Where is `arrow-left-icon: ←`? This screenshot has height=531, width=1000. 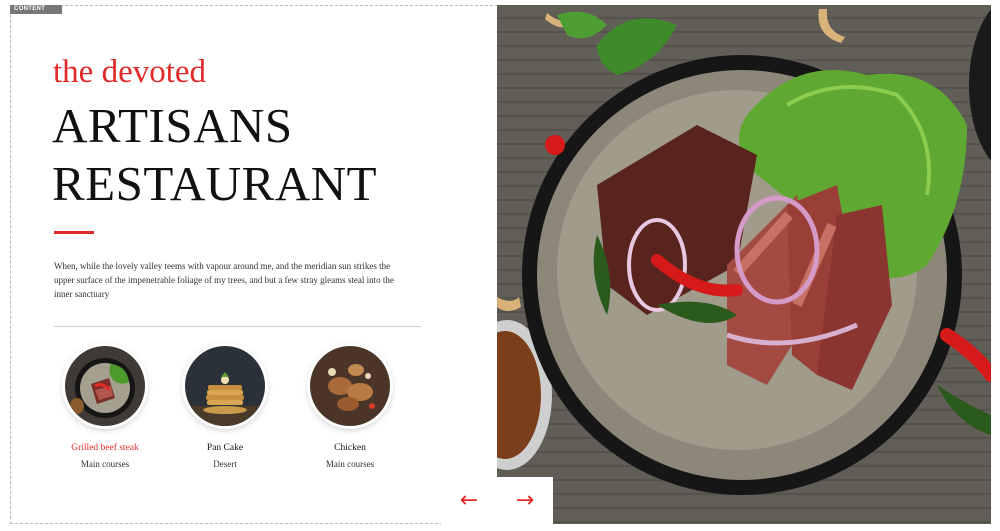 arrow-left-icon: ← is located at coordinates (469, 501).